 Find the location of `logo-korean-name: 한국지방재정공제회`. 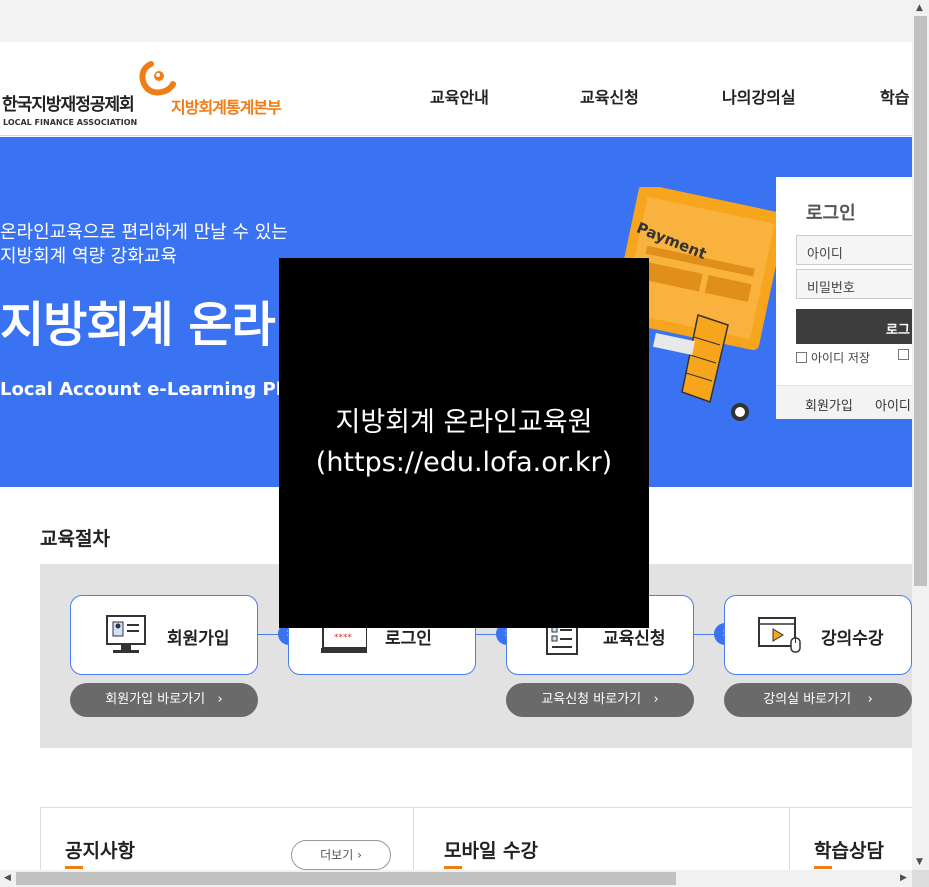

logo-korean-name: 한국지방재정공제회 is located at coordinates (68, 105).